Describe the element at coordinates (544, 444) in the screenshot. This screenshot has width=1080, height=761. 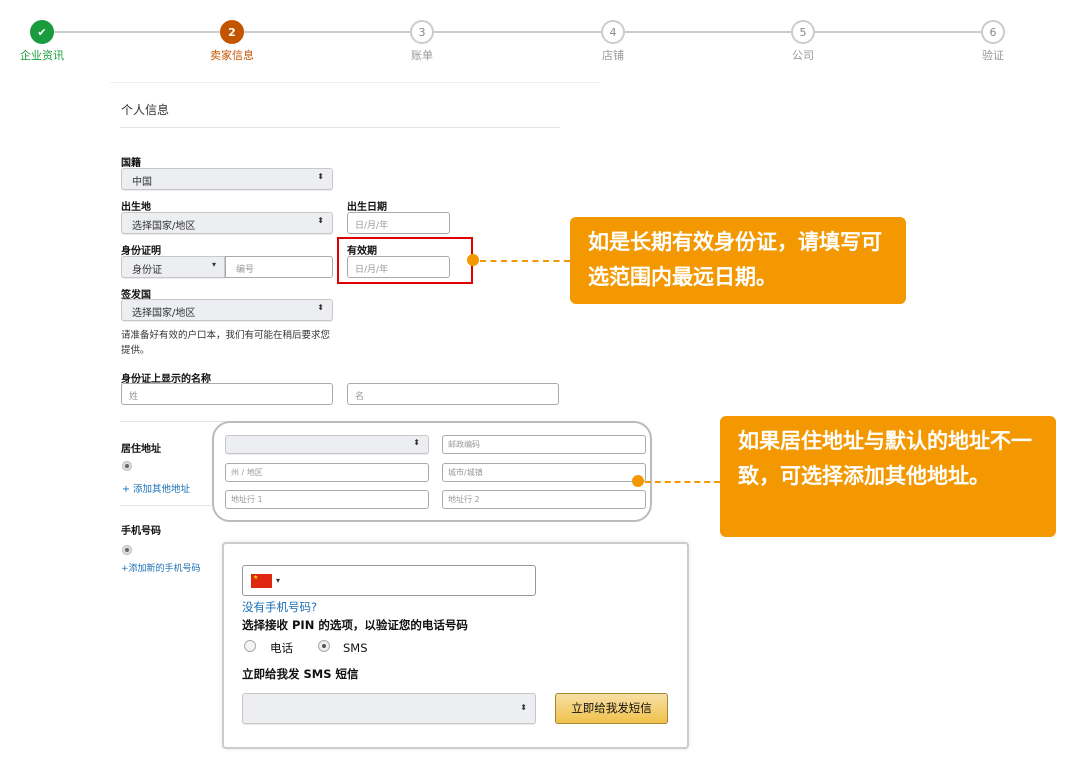
I see `postcode-input: 邮政编码` at that location.